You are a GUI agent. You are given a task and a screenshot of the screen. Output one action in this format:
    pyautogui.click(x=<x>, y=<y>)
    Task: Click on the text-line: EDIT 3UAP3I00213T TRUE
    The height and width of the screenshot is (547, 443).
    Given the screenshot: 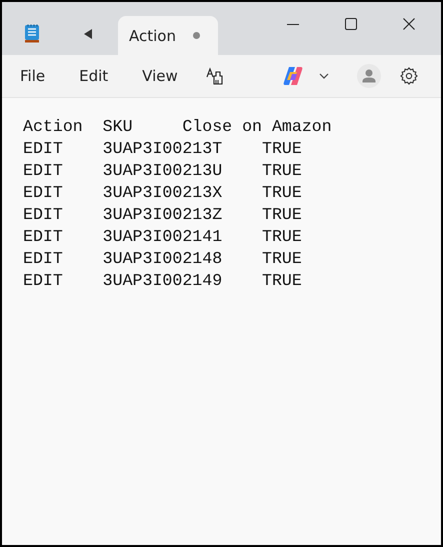 What is the action you would take?
    pyautogui.click(x=162, y=149)
    